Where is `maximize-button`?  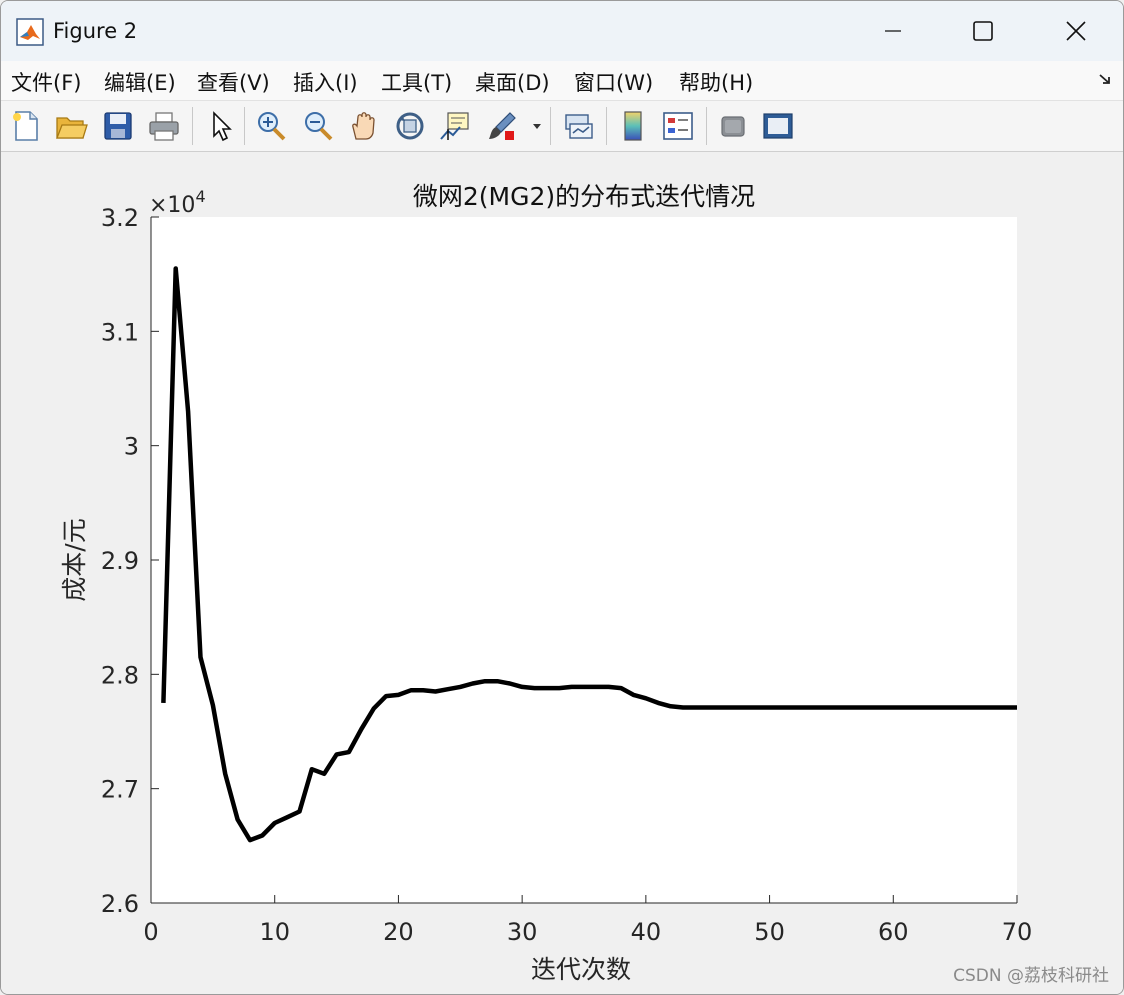 maximize-button is located at coordinates (983, 31).